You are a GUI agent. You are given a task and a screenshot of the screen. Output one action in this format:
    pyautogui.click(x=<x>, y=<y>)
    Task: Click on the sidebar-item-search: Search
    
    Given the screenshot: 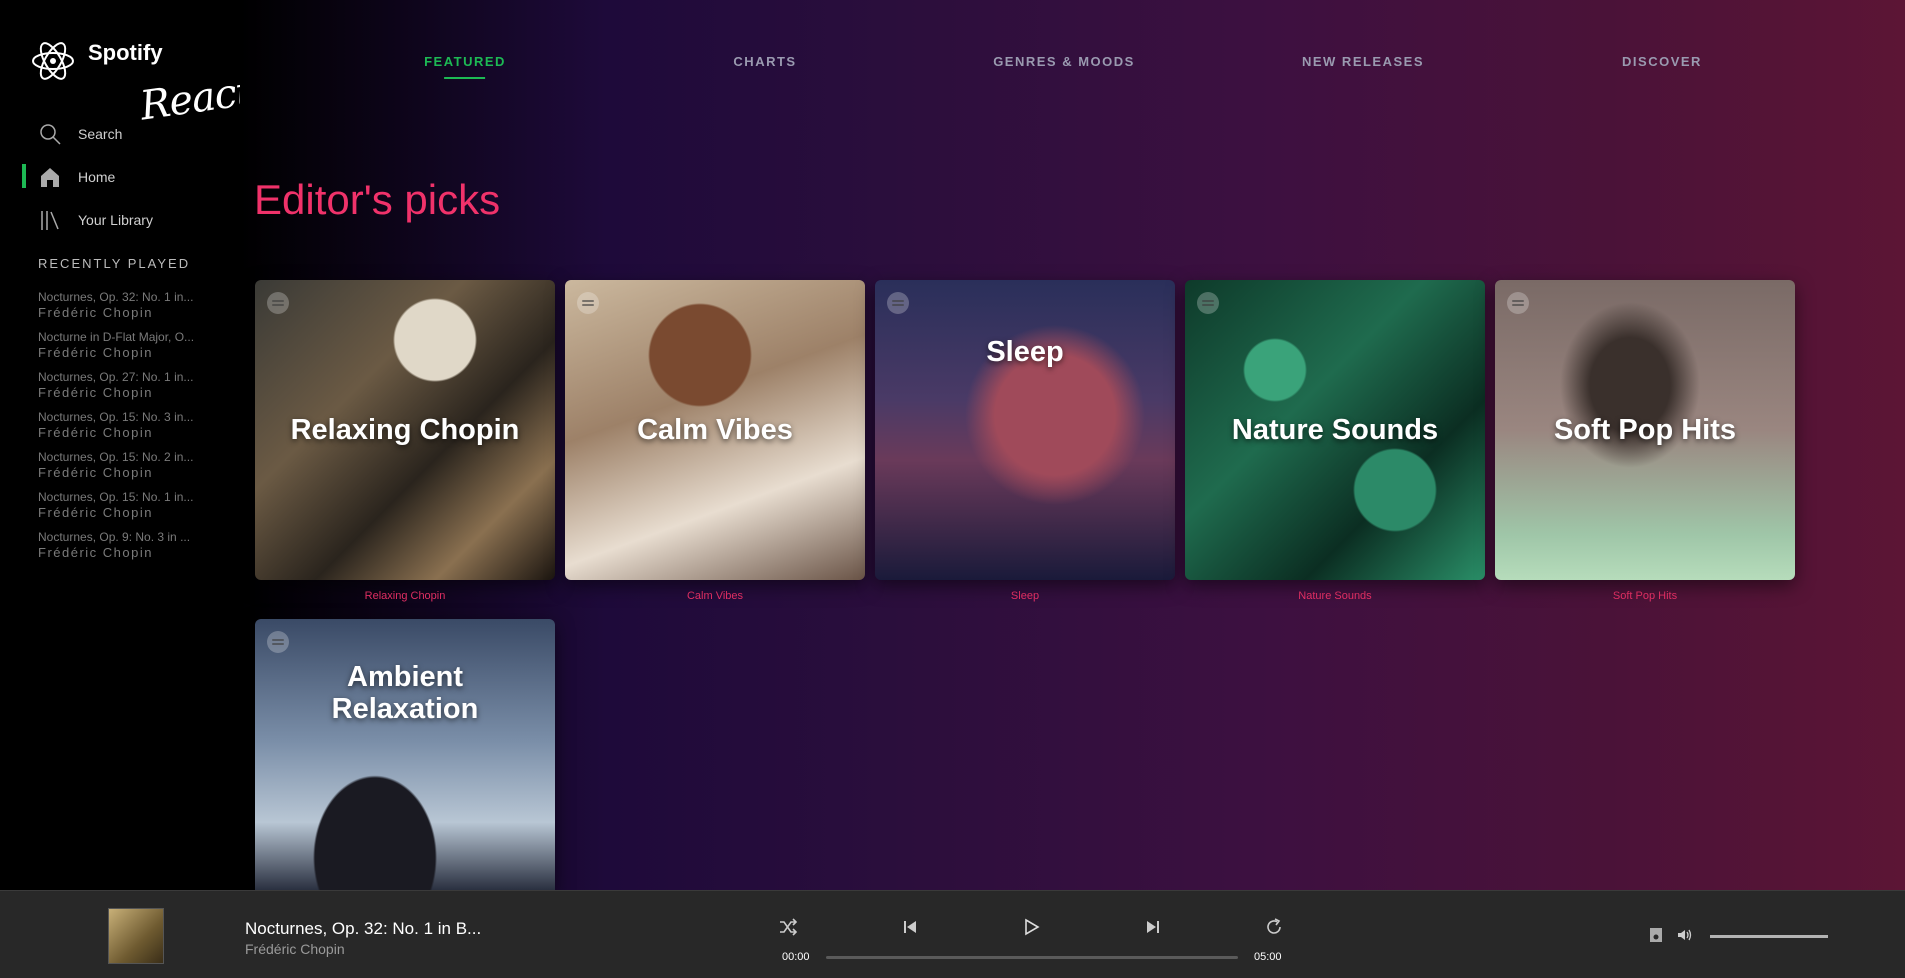 What is the action you would take?
    pyautogui.click(x=120, y=133)
    